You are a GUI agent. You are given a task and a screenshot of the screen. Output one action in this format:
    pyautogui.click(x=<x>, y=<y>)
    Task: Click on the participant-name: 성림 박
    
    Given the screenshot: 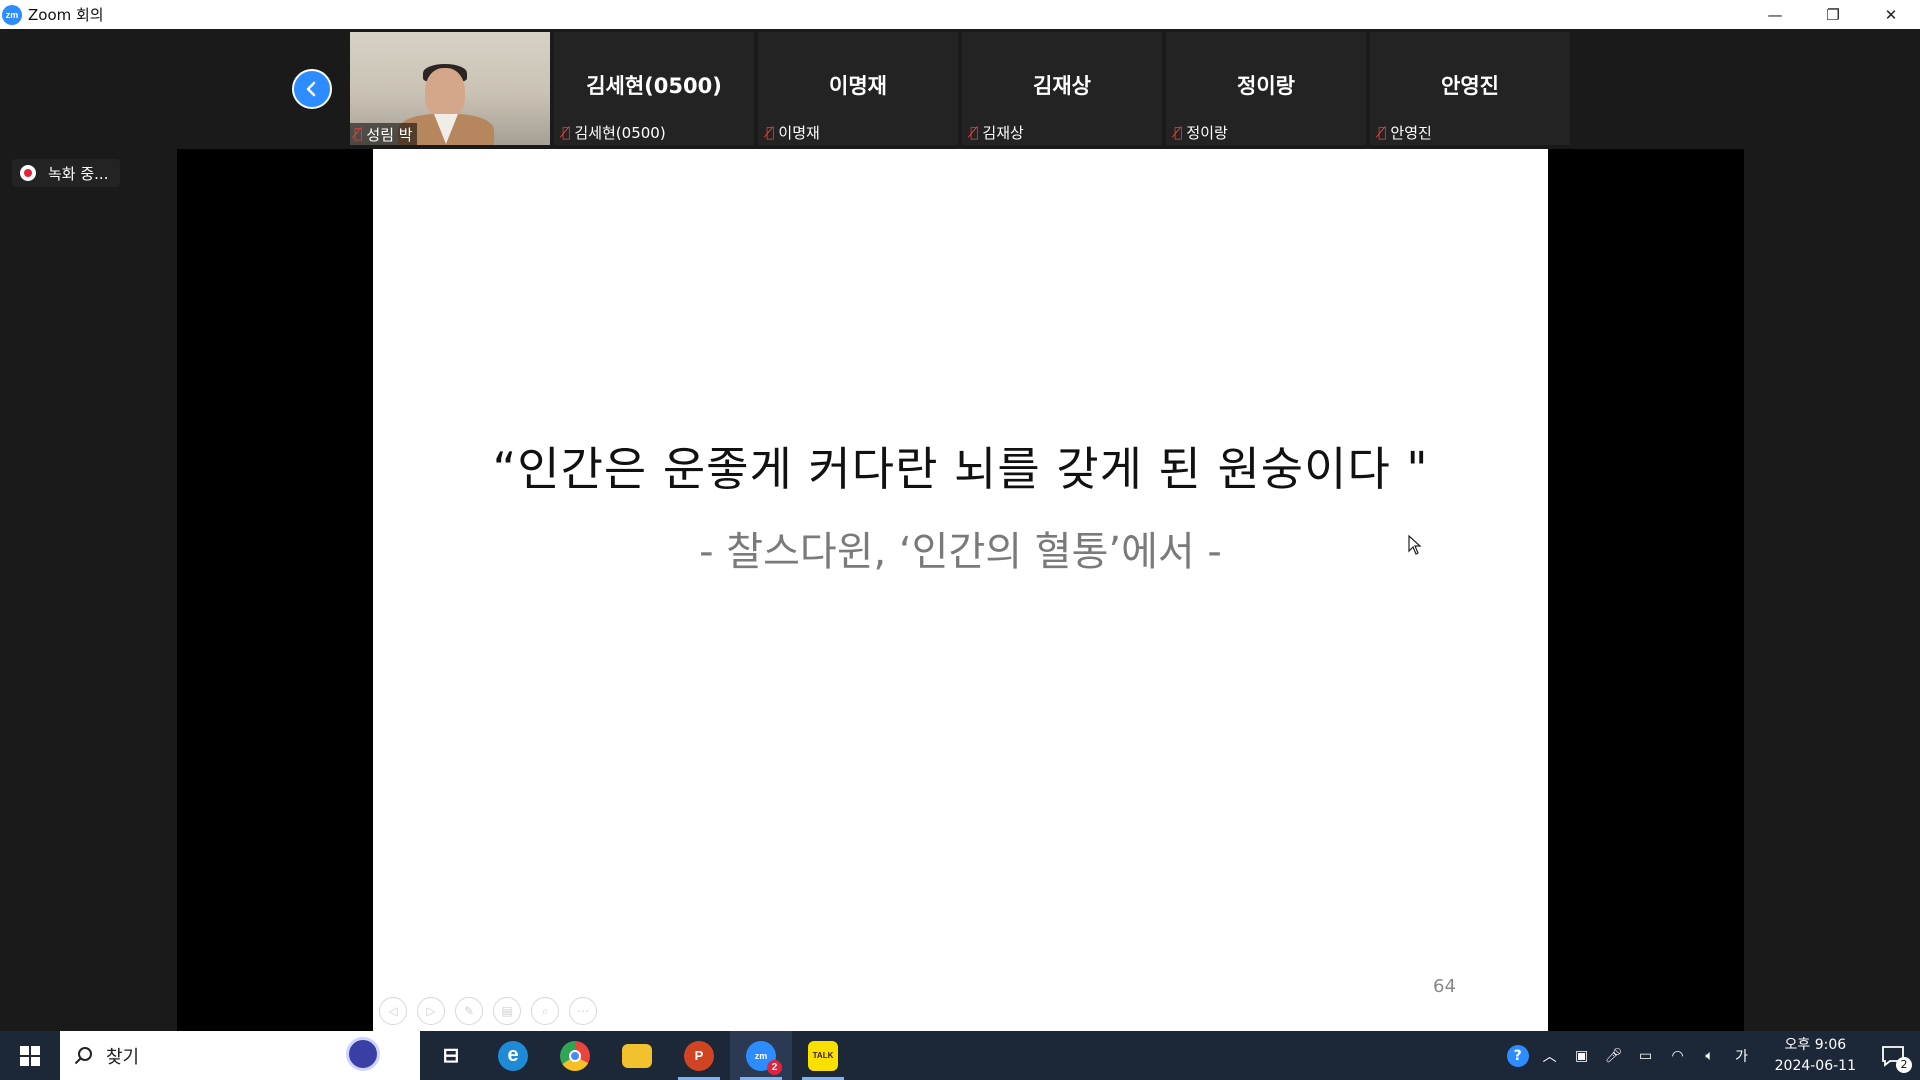 What is the action you would take?
    pyautogui.click(x=389, y=134)
    